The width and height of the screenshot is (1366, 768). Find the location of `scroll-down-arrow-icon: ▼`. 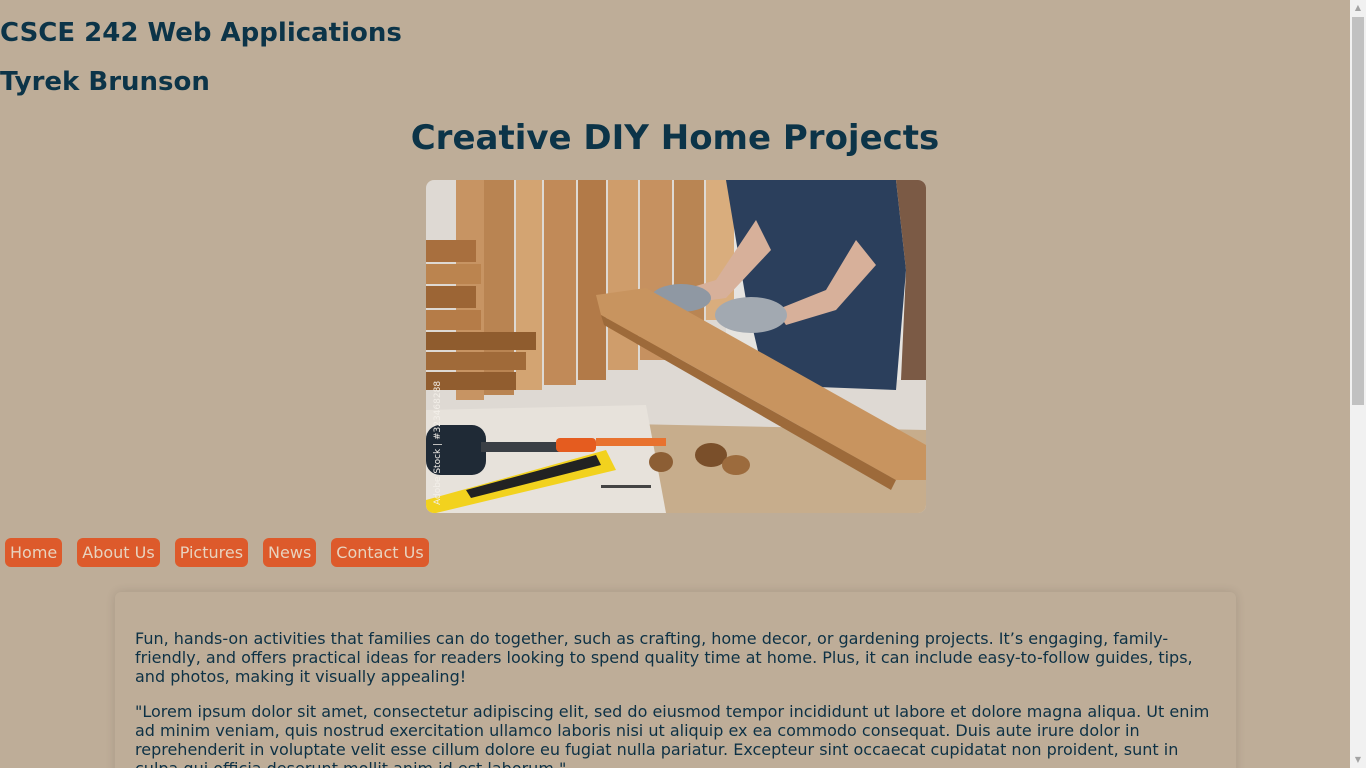

scroll-down-arrow-icon: ▼ is located at coordinates (1358, 760).